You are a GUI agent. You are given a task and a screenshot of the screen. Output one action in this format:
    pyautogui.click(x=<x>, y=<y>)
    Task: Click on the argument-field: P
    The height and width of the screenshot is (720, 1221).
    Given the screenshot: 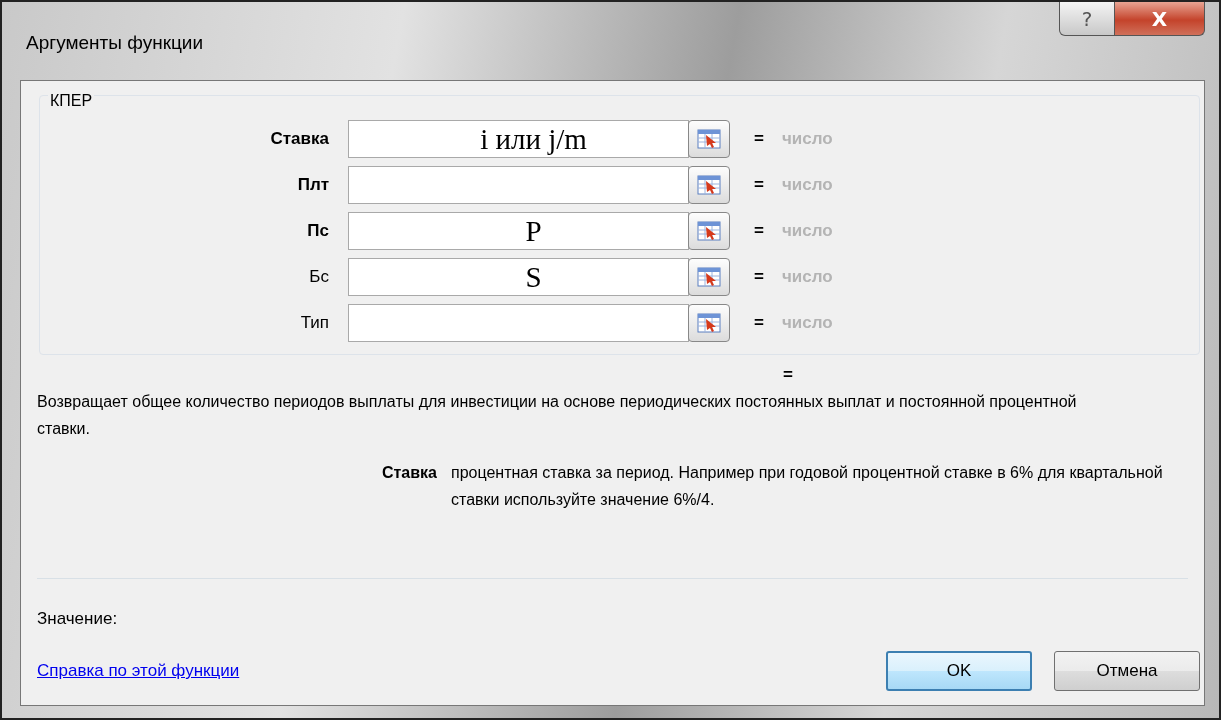 What is the action you would take?
    pyautogui.click(x=518, y=231)
    